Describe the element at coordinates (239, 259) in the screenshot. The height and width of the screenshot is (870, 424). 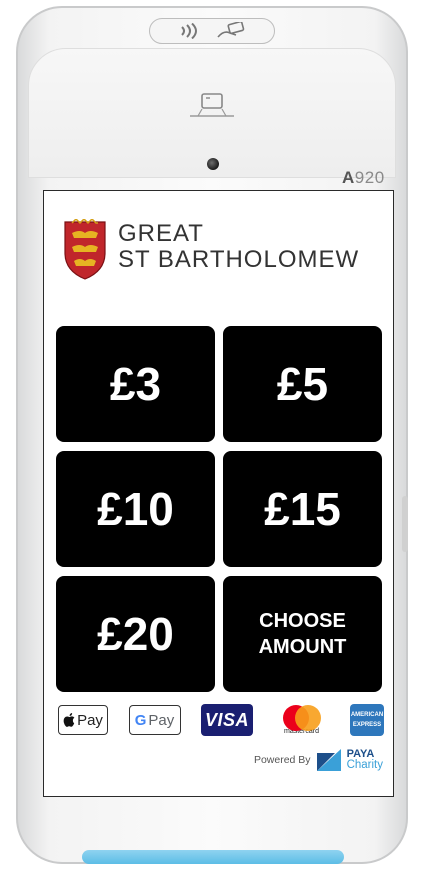
I see `brand-title-line2: ST BARTHOLOMEW` at that location.